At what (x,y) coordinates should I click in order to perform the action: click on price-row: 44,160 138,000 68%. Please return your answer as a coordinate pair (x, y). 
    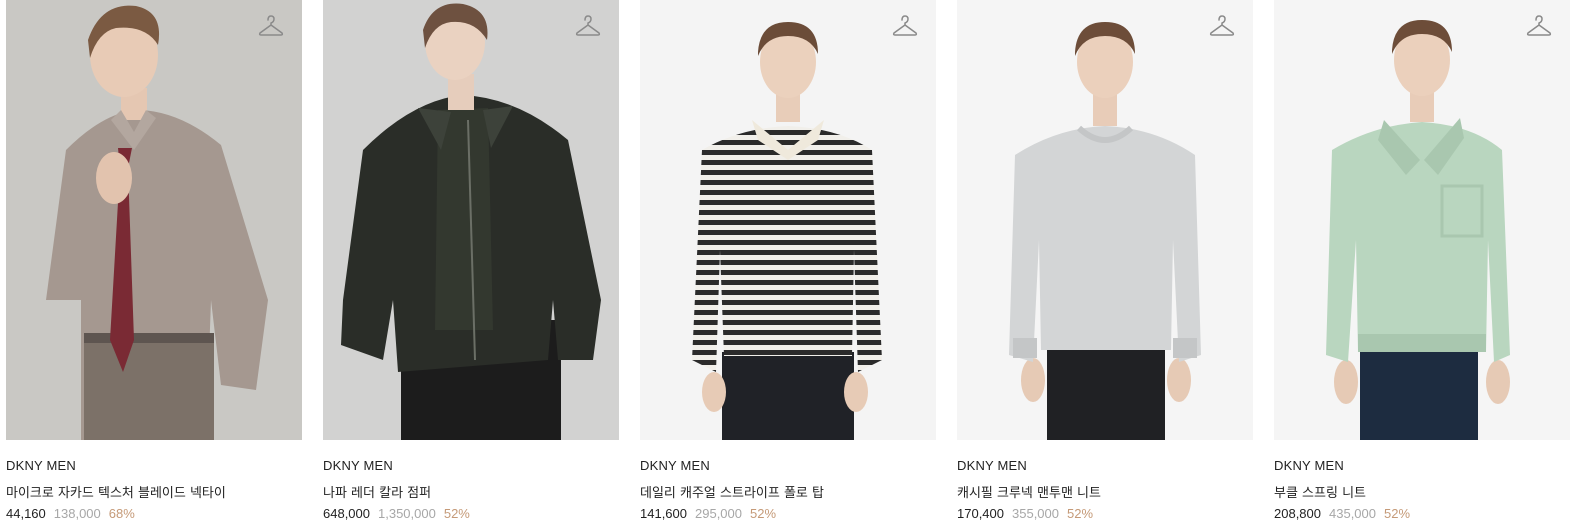
    Looking at the image, I should click on (70, 513).